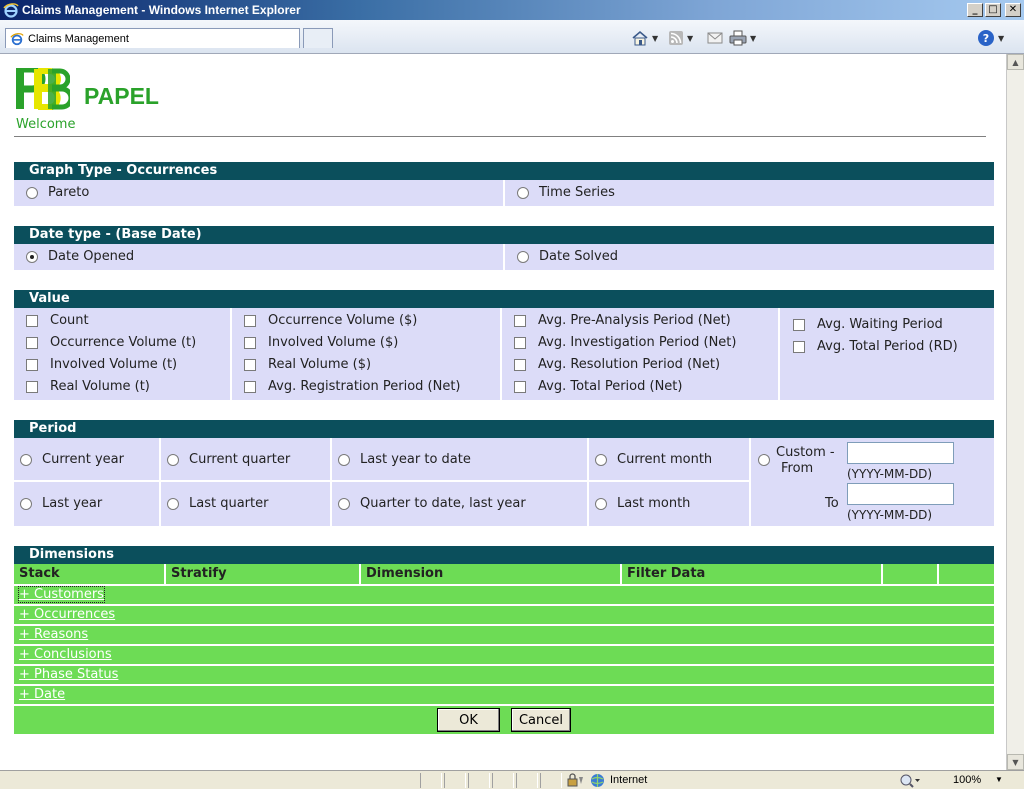  I want to click on print-button: ▼, so click(742, 38).